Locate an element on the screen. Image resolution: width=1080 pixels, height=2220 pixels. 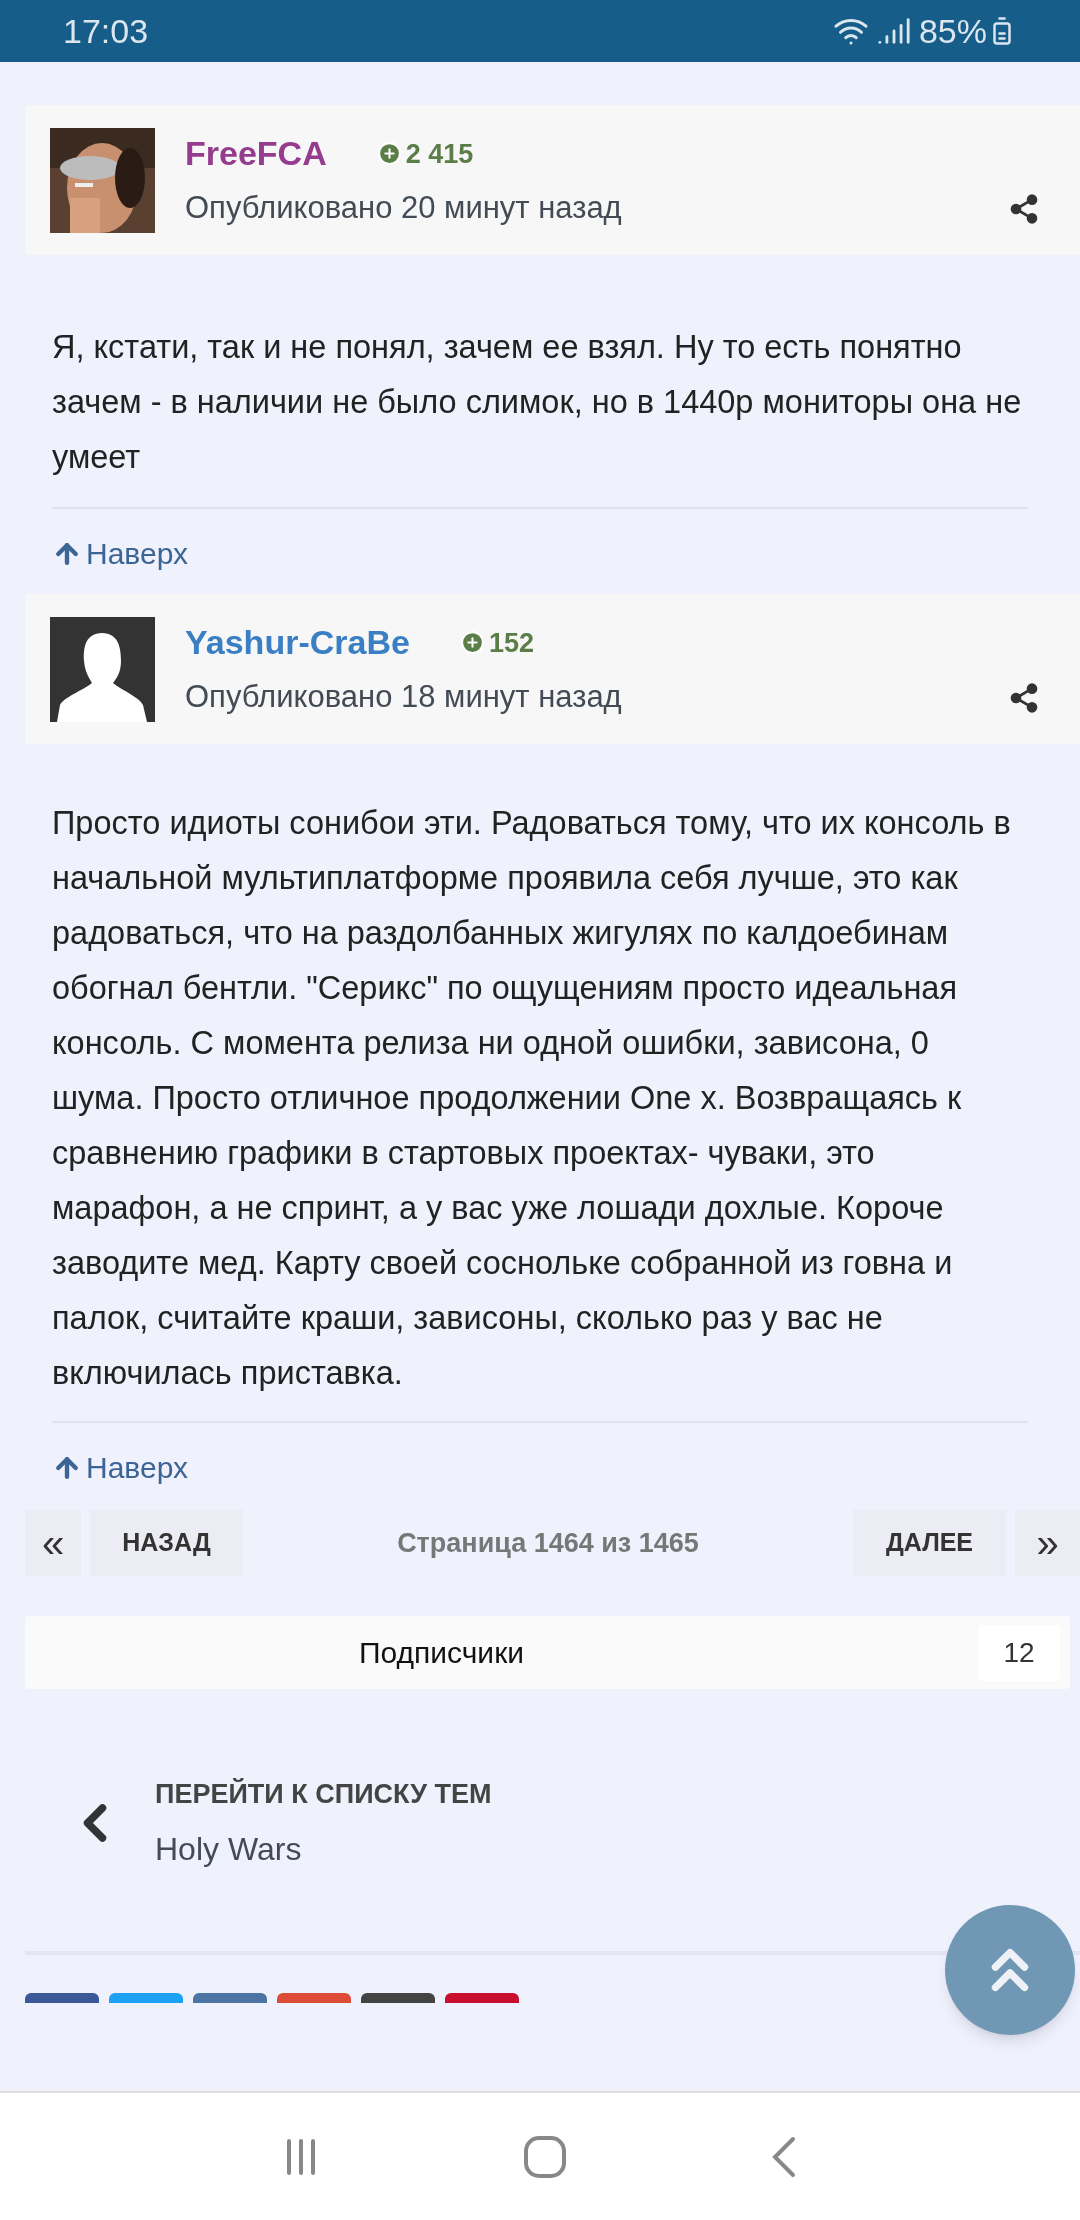
next-page-button: ДАЛЕЕ is located at coordinates (929, 1543).